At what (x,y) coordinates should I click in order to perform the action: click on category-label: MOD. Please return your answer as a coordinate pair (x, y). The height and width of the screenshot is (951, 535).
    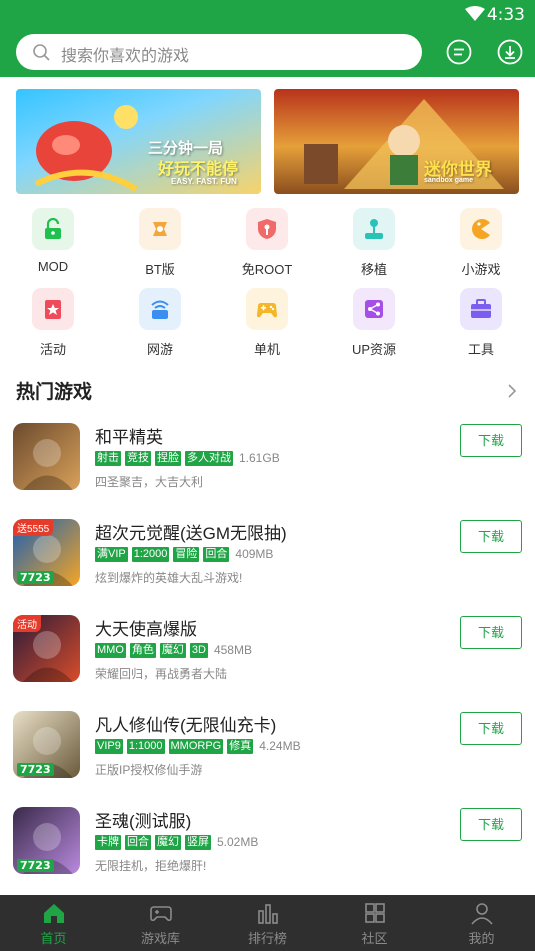
    Looking at the image, I should click on (53, 266).